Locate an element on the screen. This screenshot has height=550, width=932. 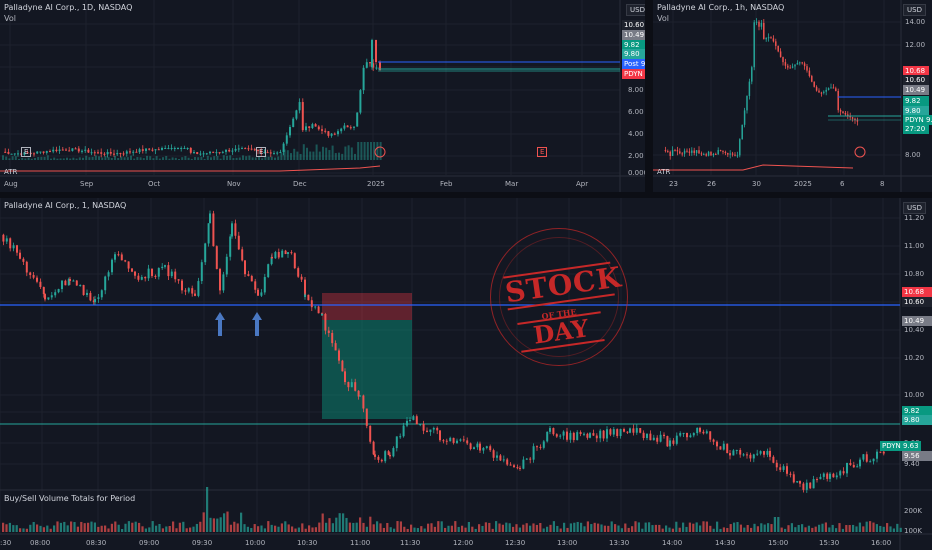
y-axis-tick: 4.00 is located at coordinates (636, 134).